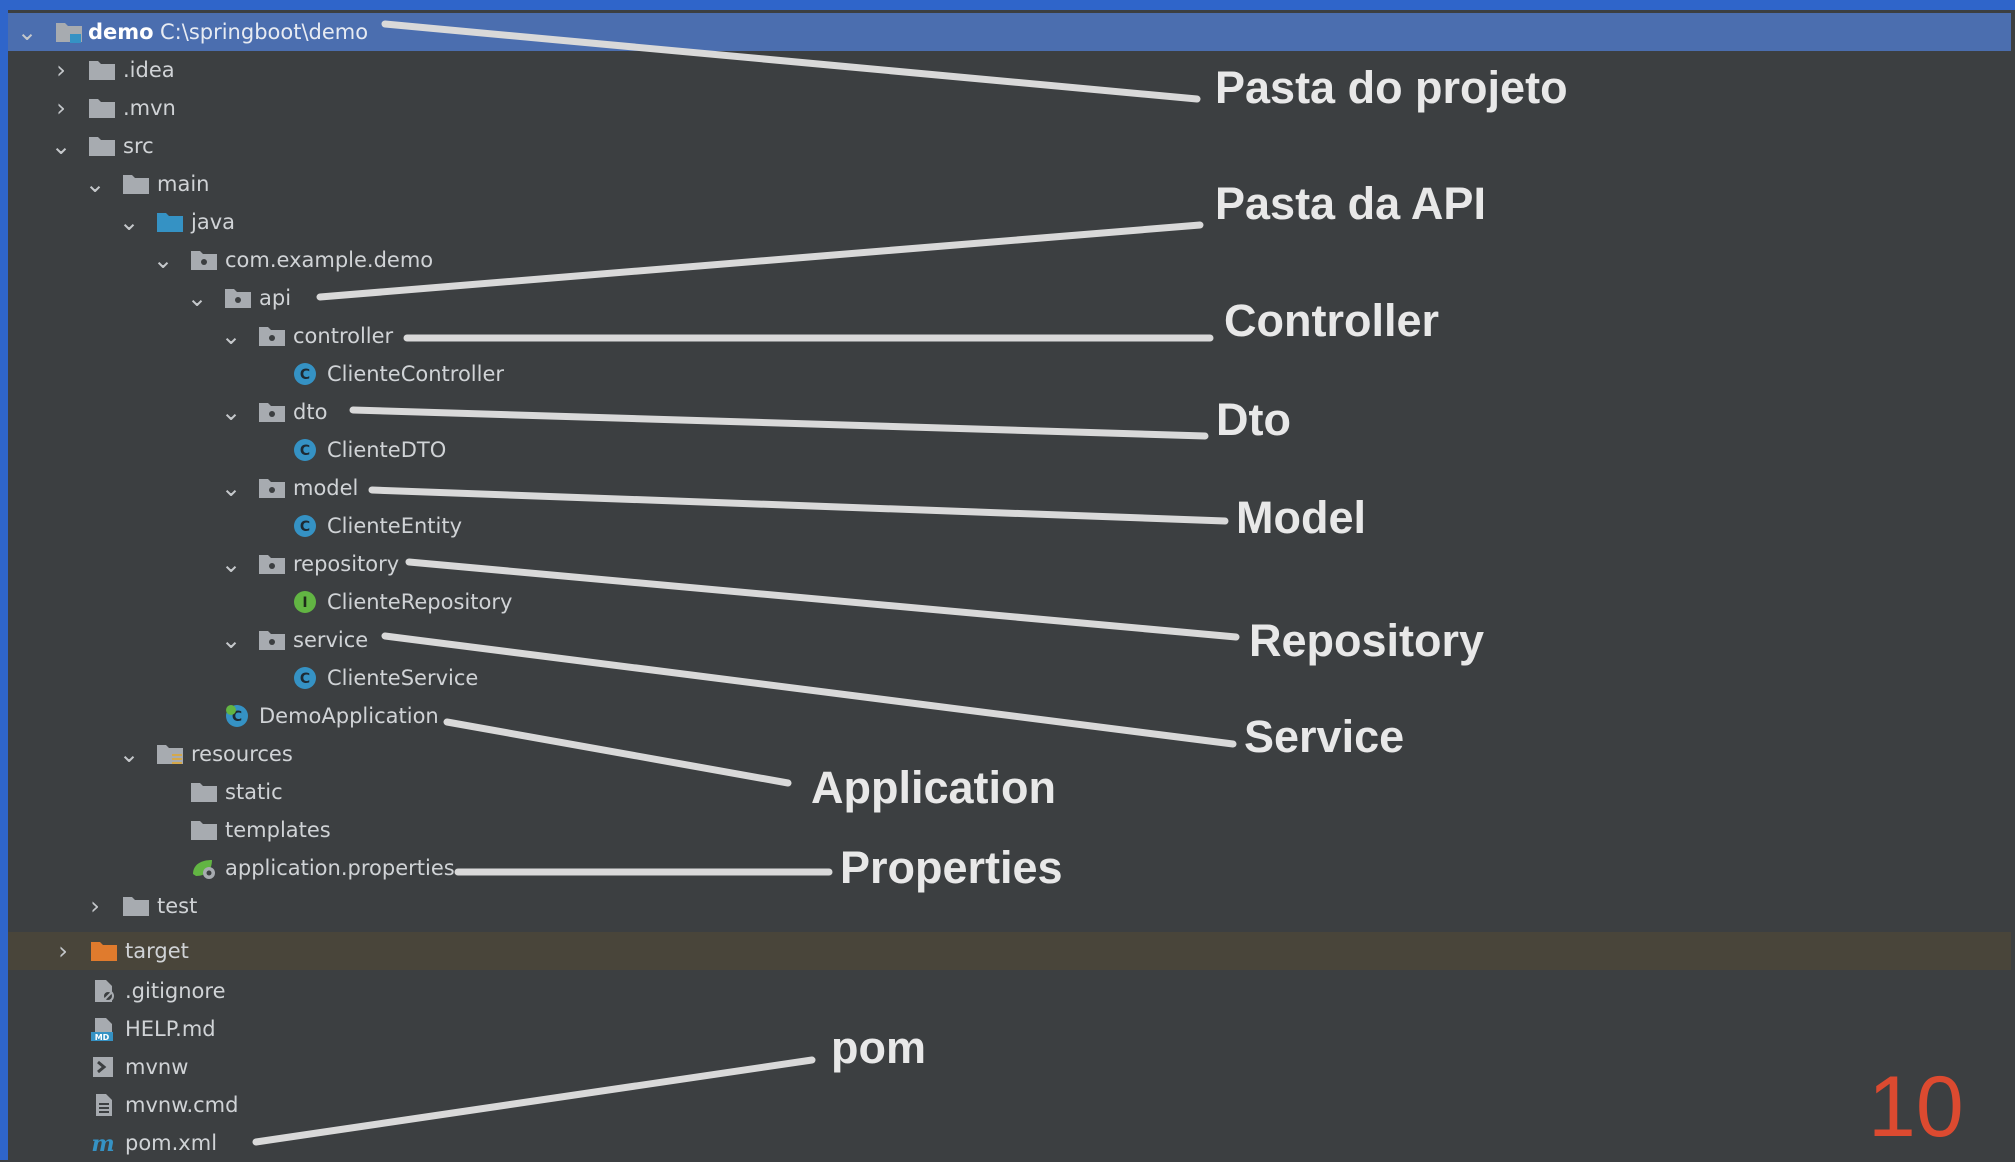  Describe the element at coordinates (878, 1047) in the screenshot. I see `annotation-pom: pom` at that location.